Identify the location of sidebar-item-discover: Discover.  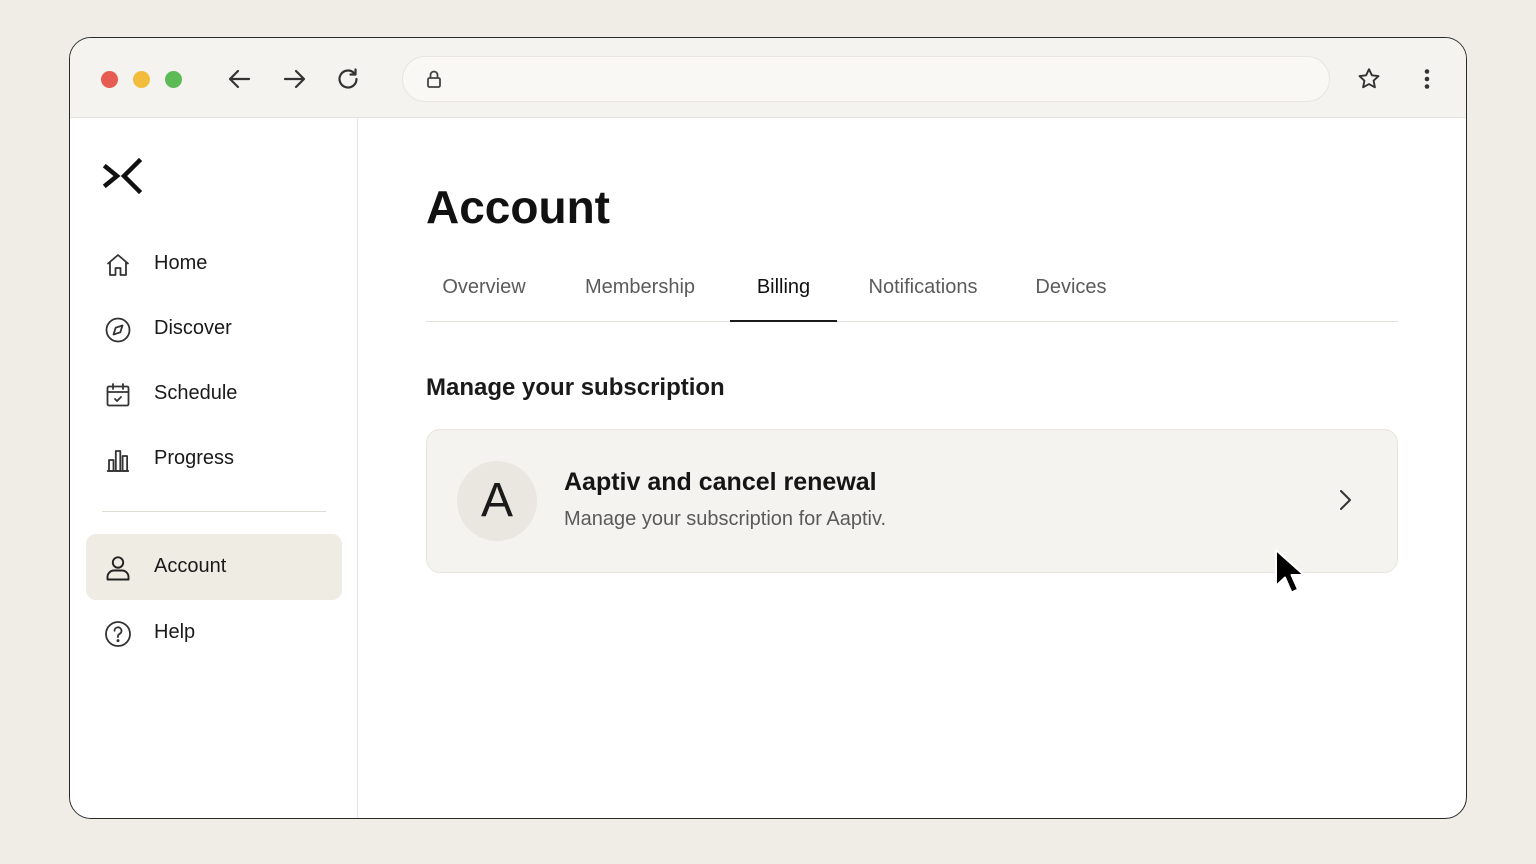
(214, 329).